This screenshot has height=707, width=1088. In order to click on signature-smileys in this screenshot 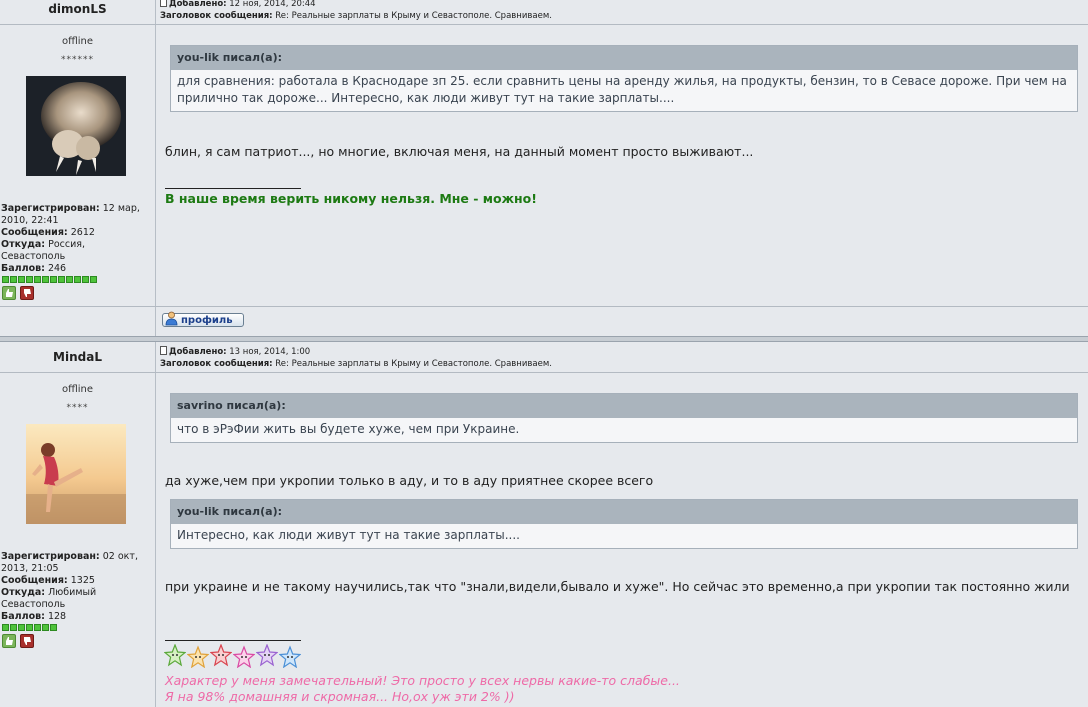, I will do `click(232, 656)`.